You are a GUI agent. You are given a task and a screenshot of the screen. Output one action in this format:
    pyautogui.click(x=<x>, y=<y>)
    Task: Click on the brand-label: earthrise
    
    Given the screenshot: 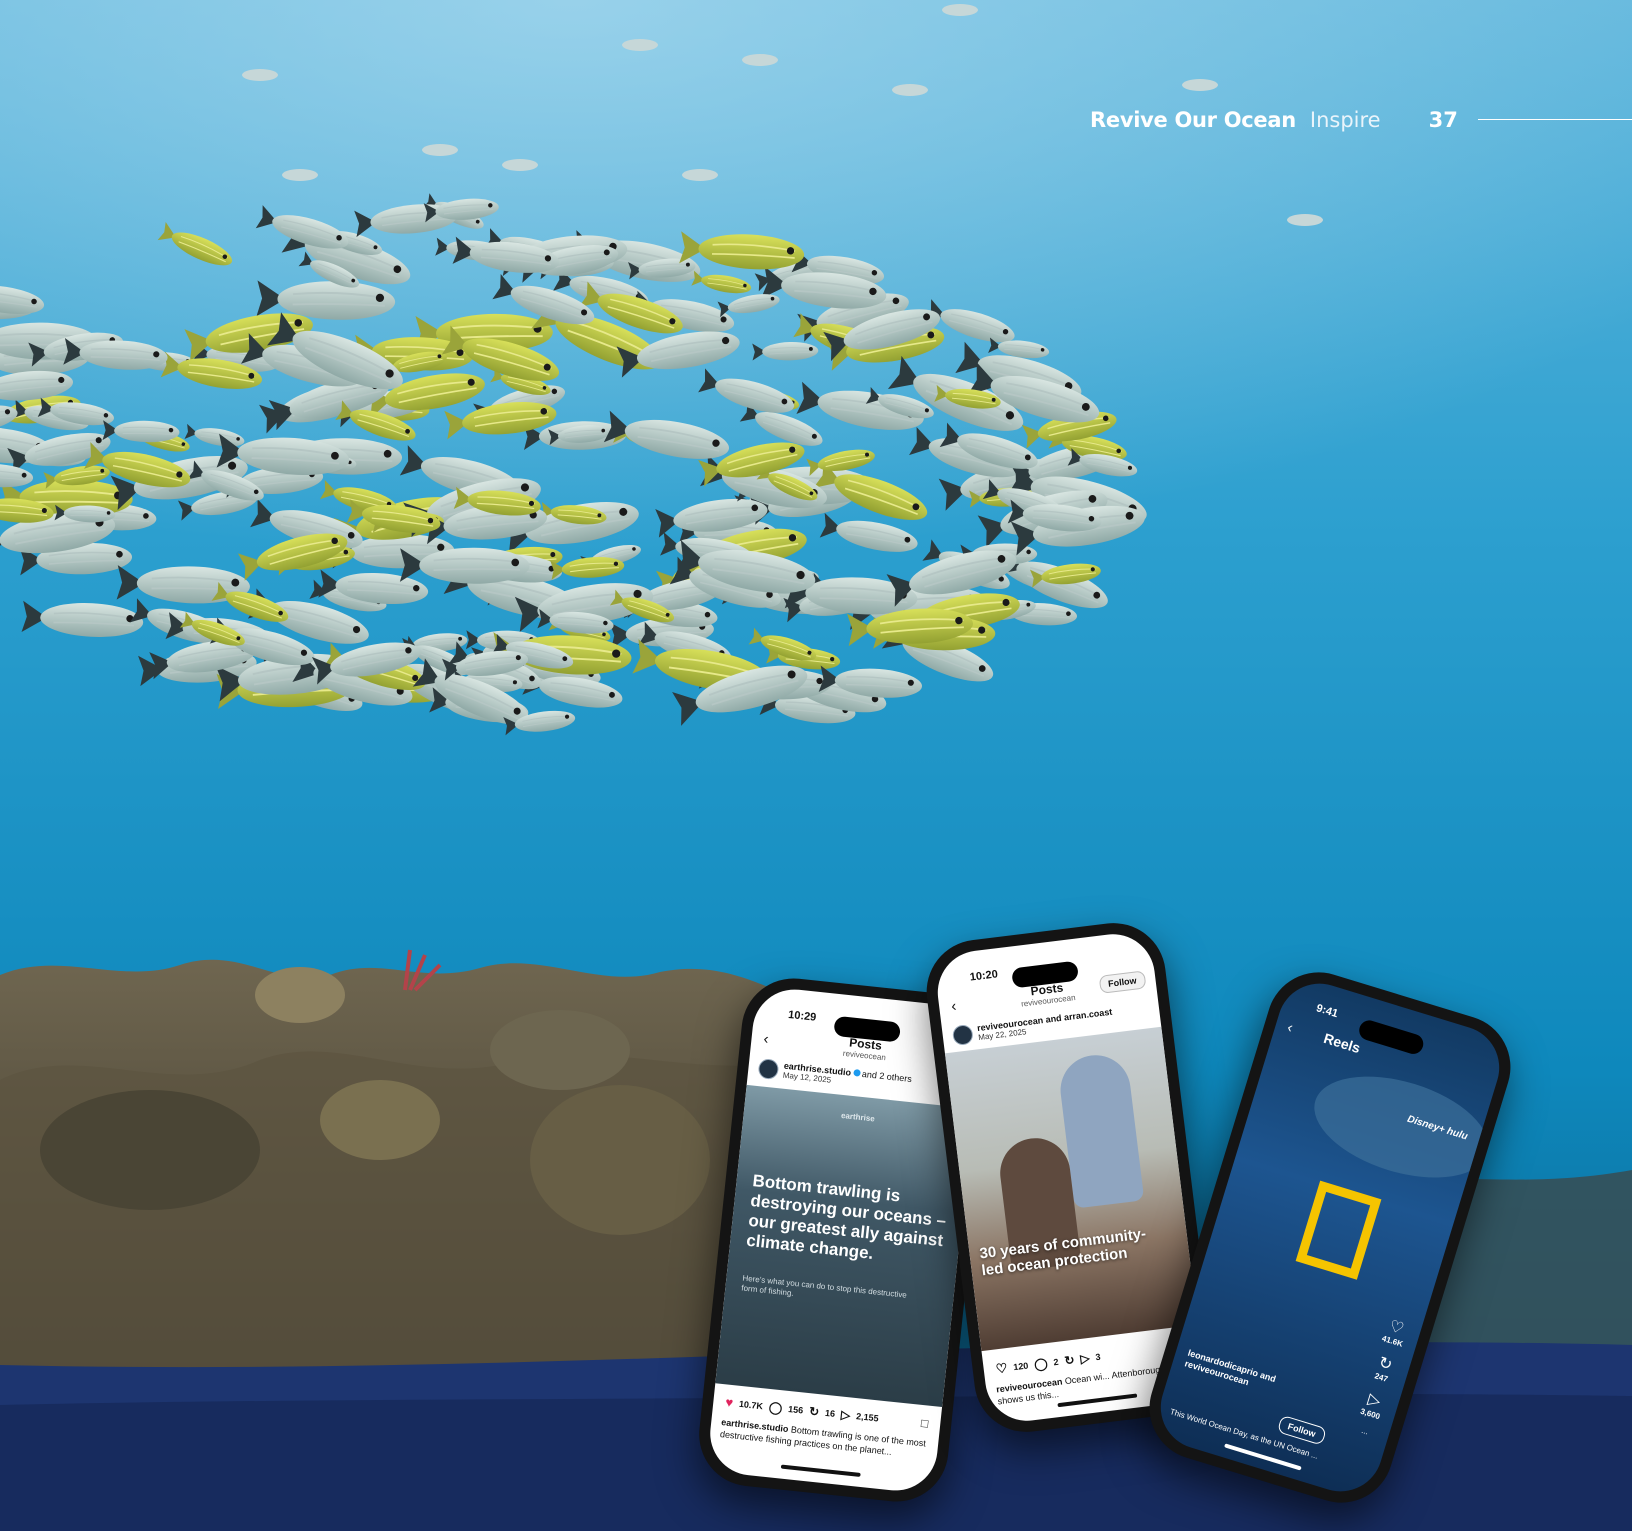 What is the action you would take?
    pyautogui.click(x=858, y=1117)
    